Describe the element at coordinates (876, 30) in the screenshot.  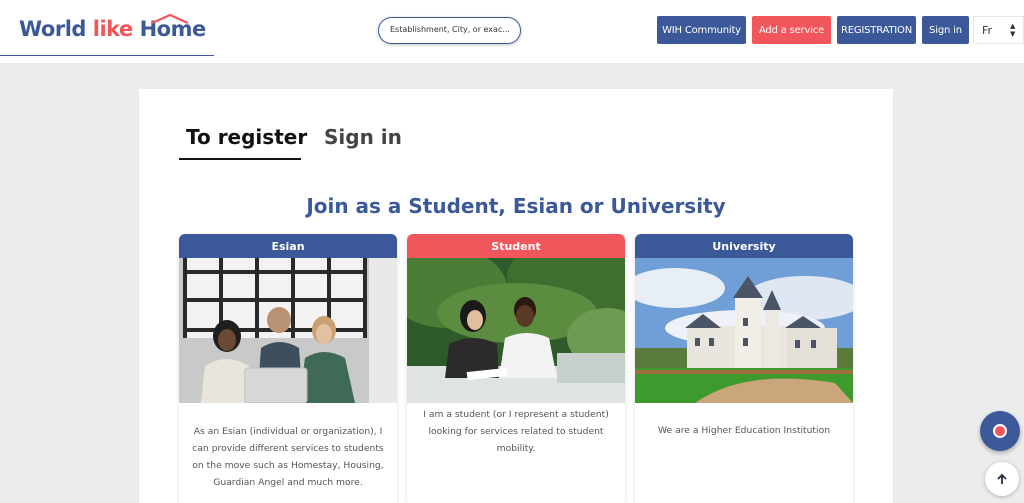
I see `registration-button: REGISTRATION` at that location.